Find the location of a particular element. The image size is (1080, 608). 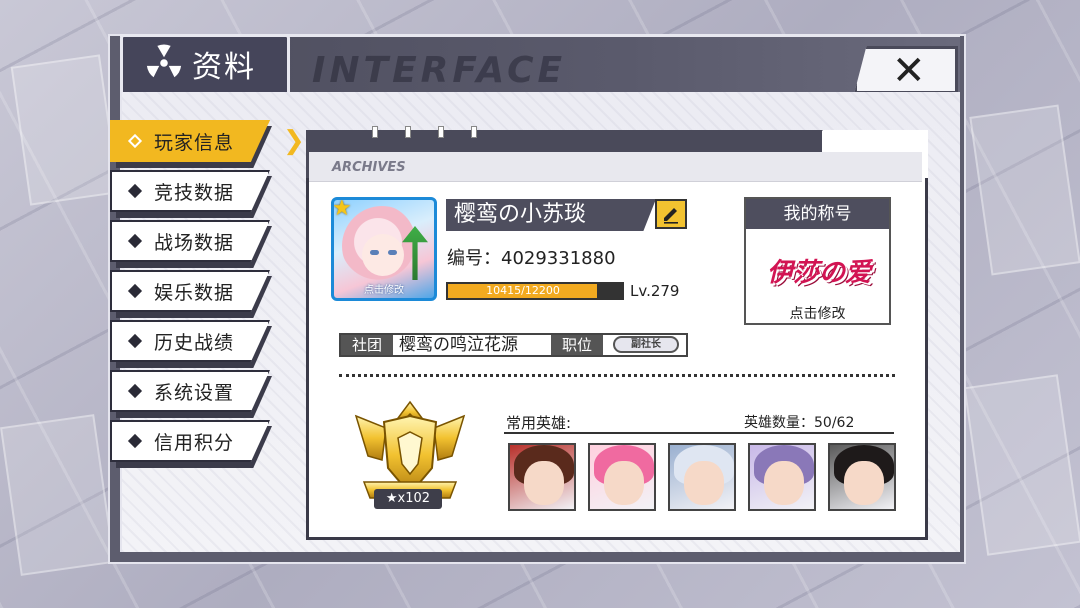

title-card: 我的称号 伊莎の爱 点击修改 is located at coordinates (817, 261).